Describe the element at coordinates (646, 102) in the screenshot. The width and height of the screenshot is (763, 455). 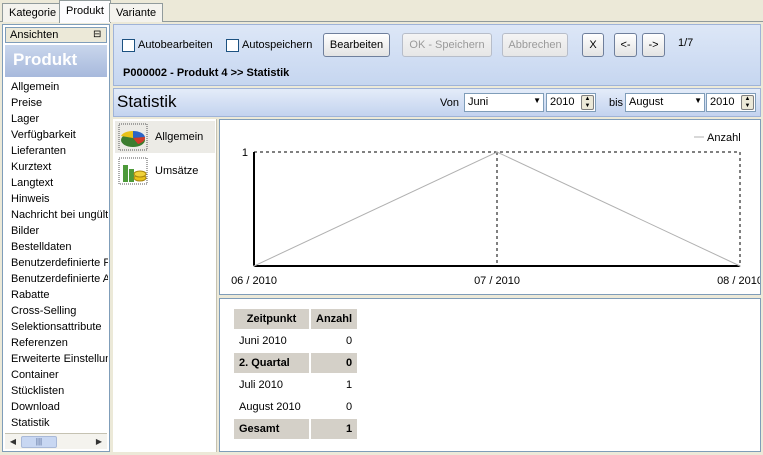
I see `to-month-value: August` at that location.